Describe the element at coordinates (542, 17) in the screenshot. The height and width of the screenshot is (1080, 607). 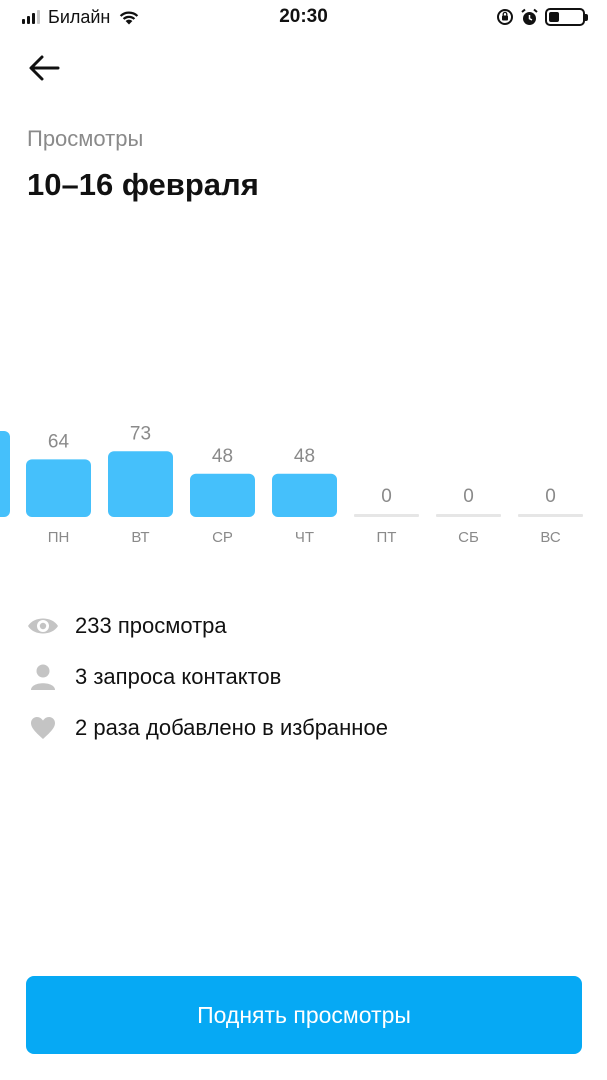
I see `status-right` at that location.